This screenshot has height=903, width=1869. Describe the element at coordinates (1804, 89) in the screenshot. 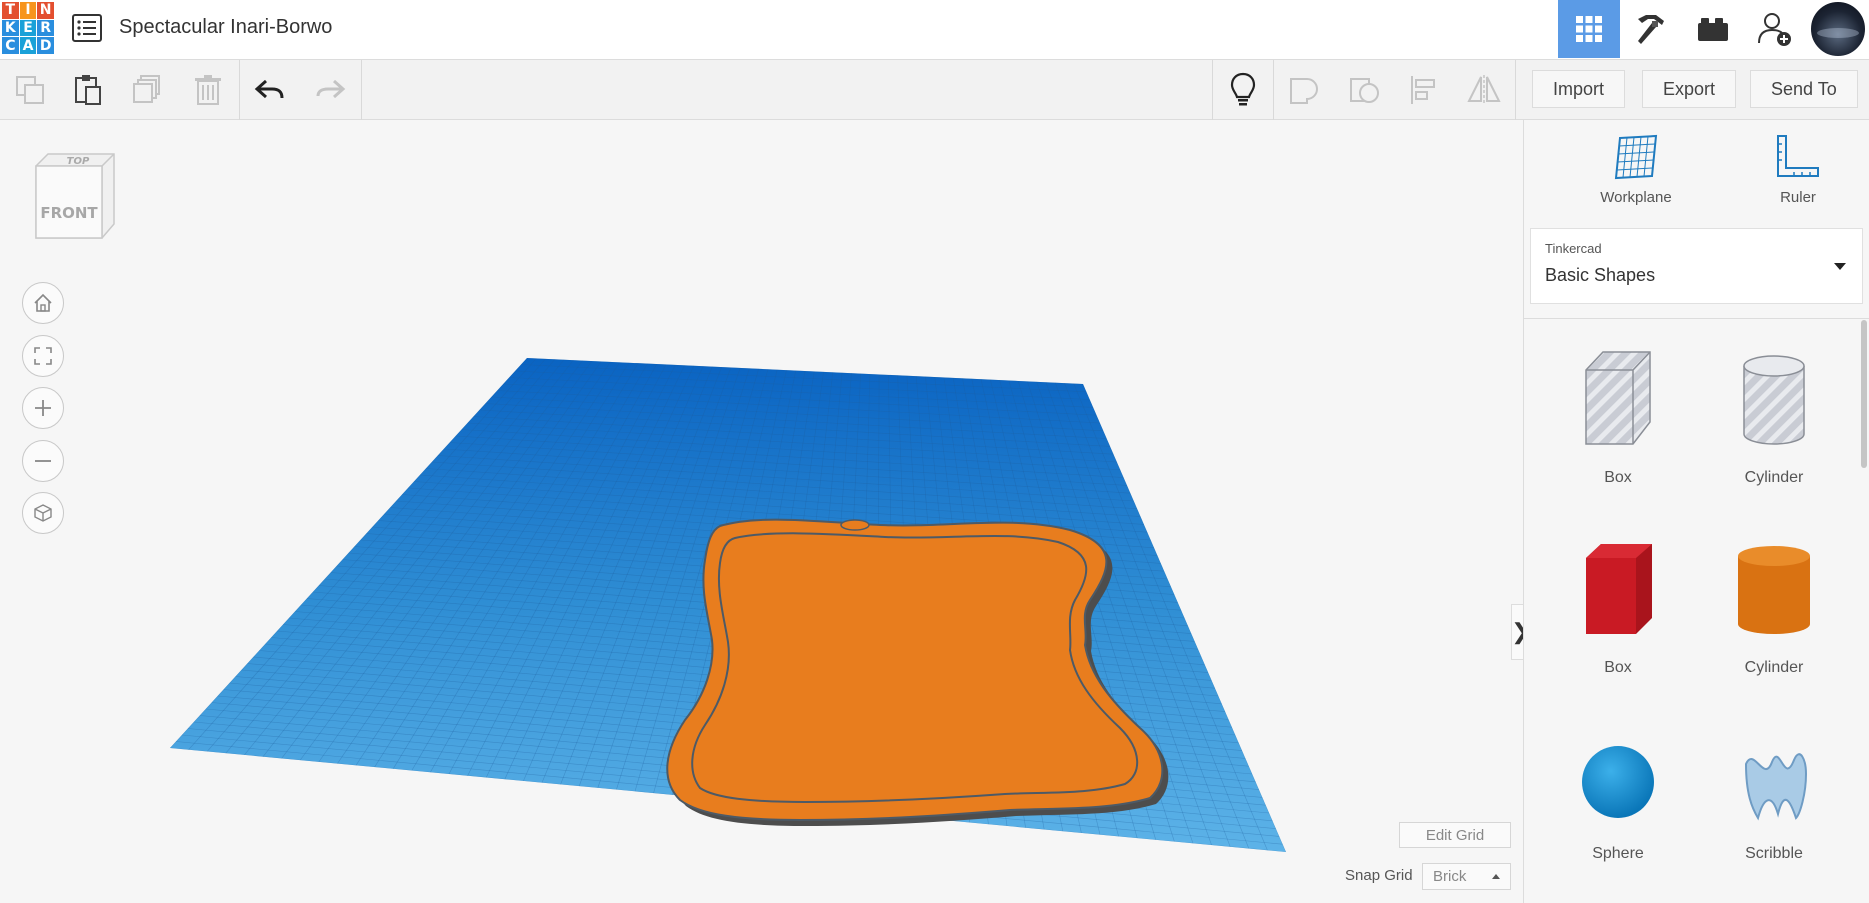

I see `send-to-button: Send To` at that location.